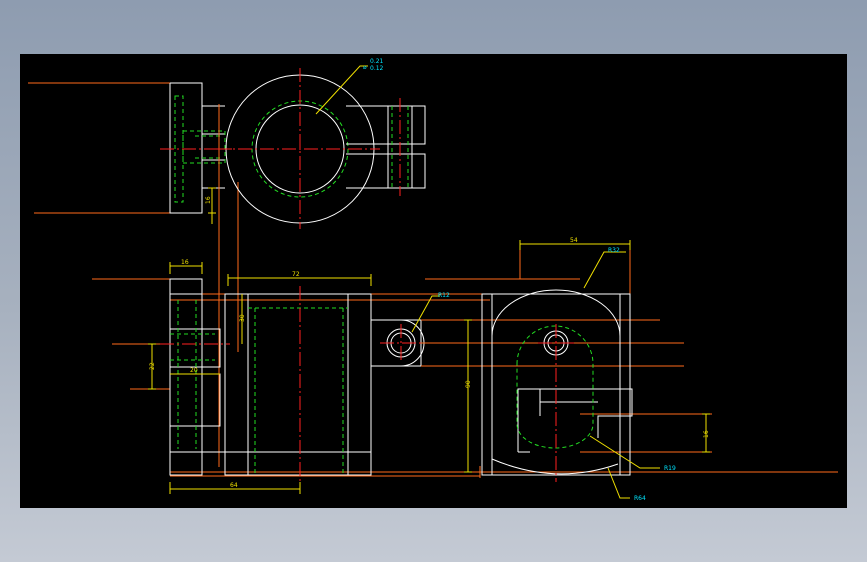  Describe the element at coordinates (468, 384) in the screenshot. I see `dim-text-90: 90` at that location.